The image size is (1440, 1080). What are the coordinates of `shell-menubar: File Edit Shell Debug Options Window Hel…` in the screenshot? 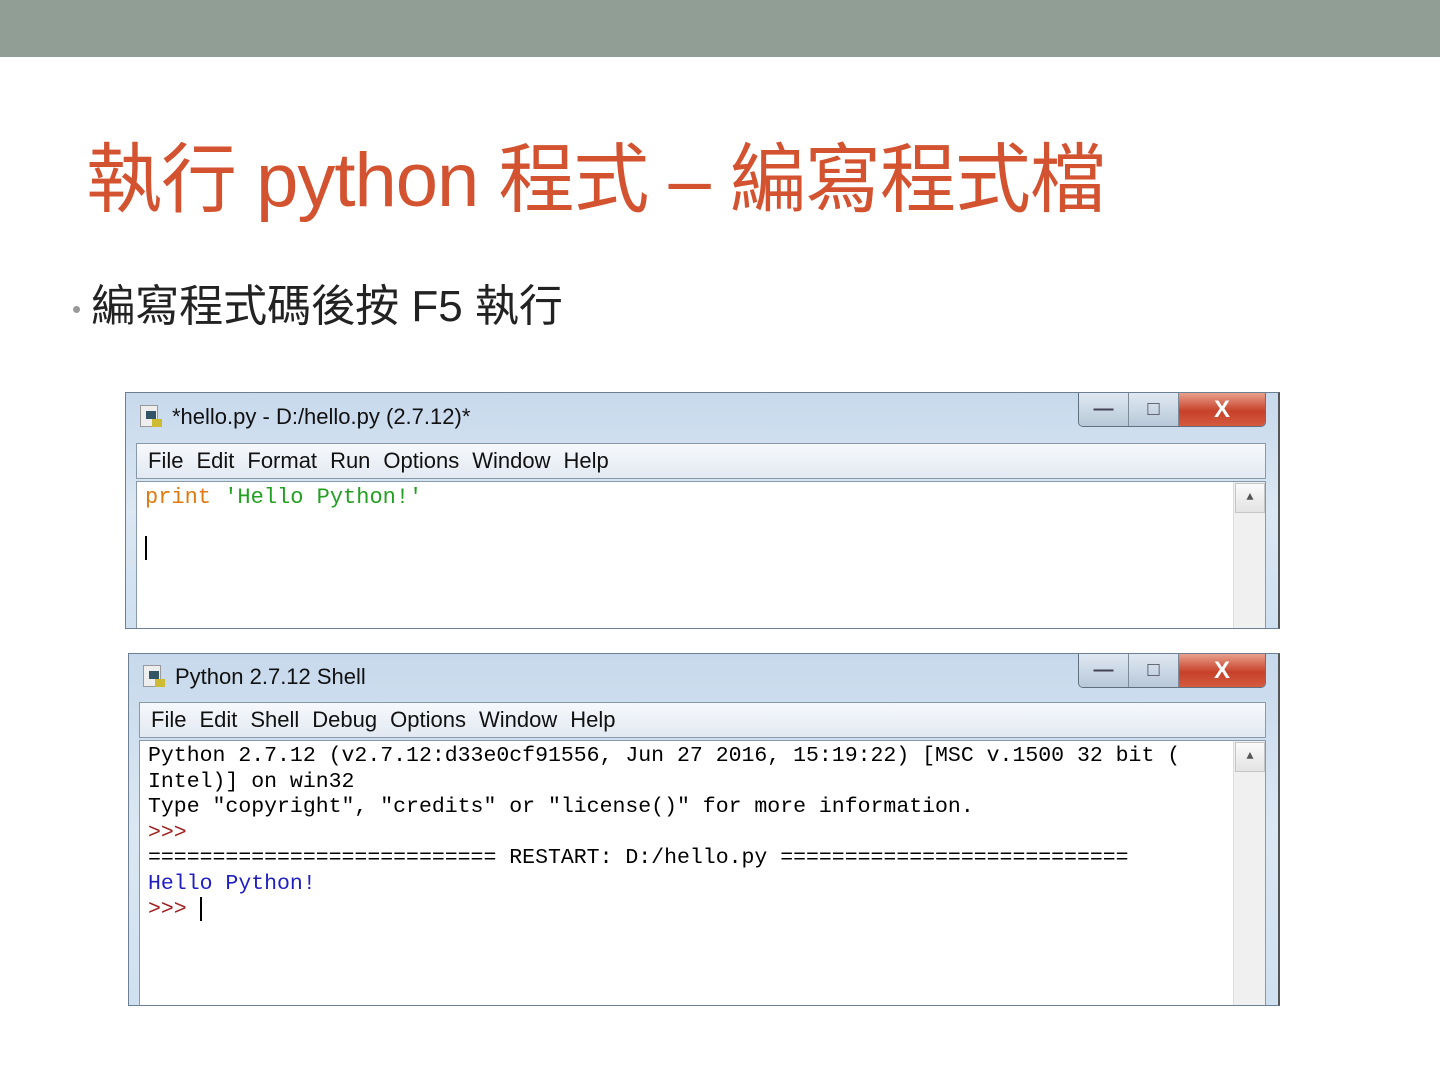 It's located at (702, 720).